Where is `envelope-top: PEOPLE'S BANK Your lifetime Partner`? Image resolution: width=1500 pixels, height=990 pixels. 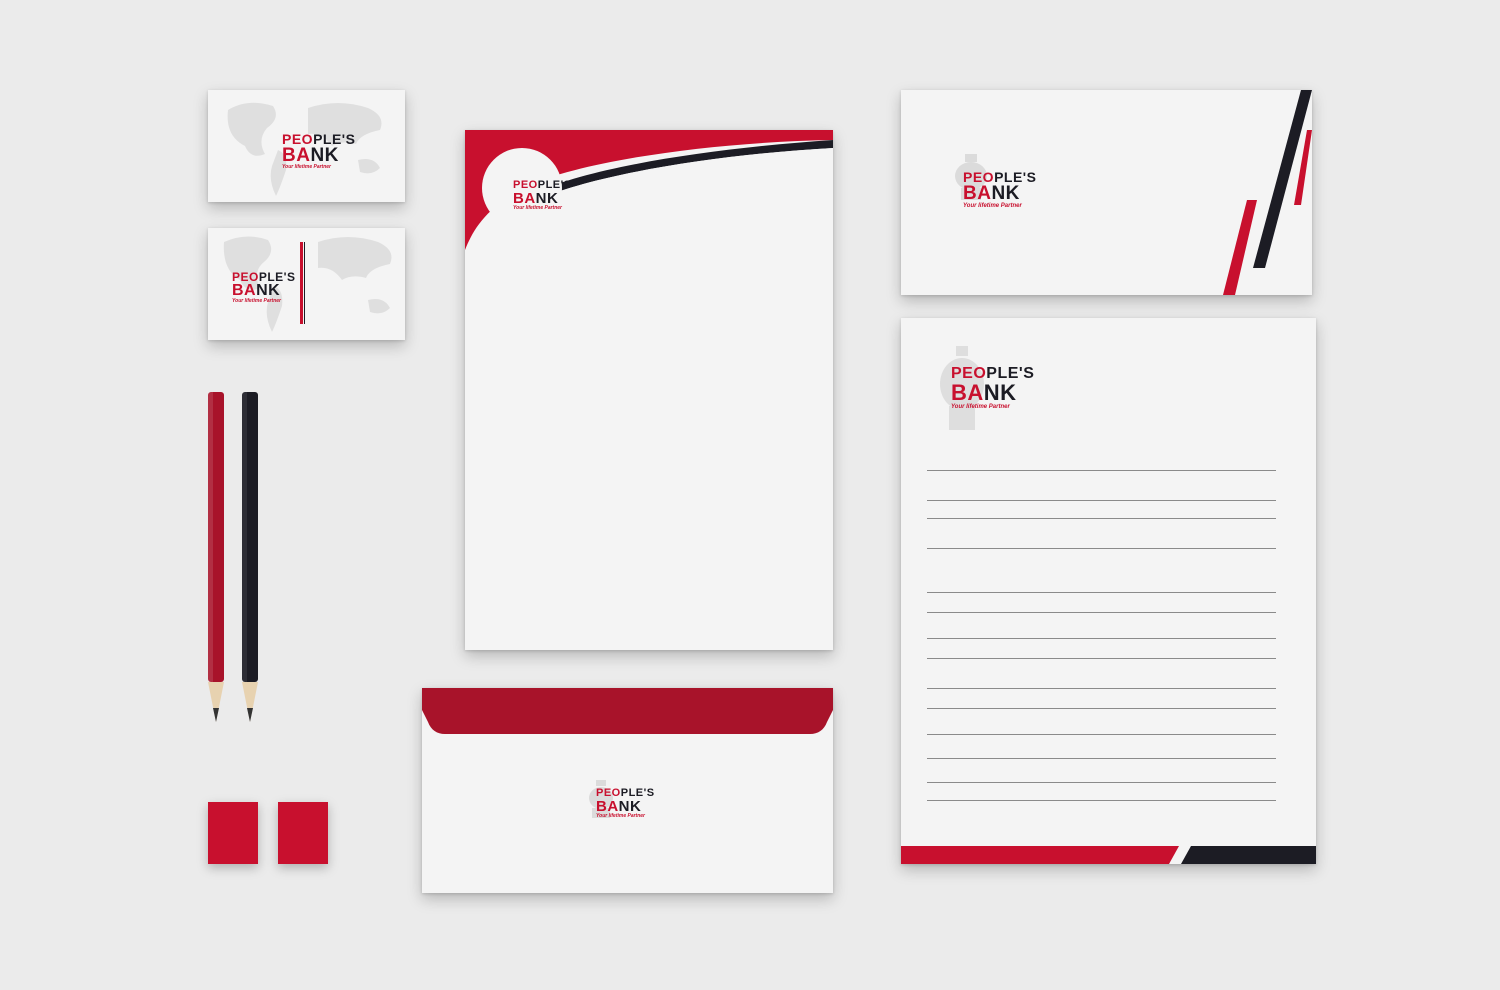
envelope-top: PEOPLE'S BANK Your lifetime Partner is located at coordinates (1106, 192).